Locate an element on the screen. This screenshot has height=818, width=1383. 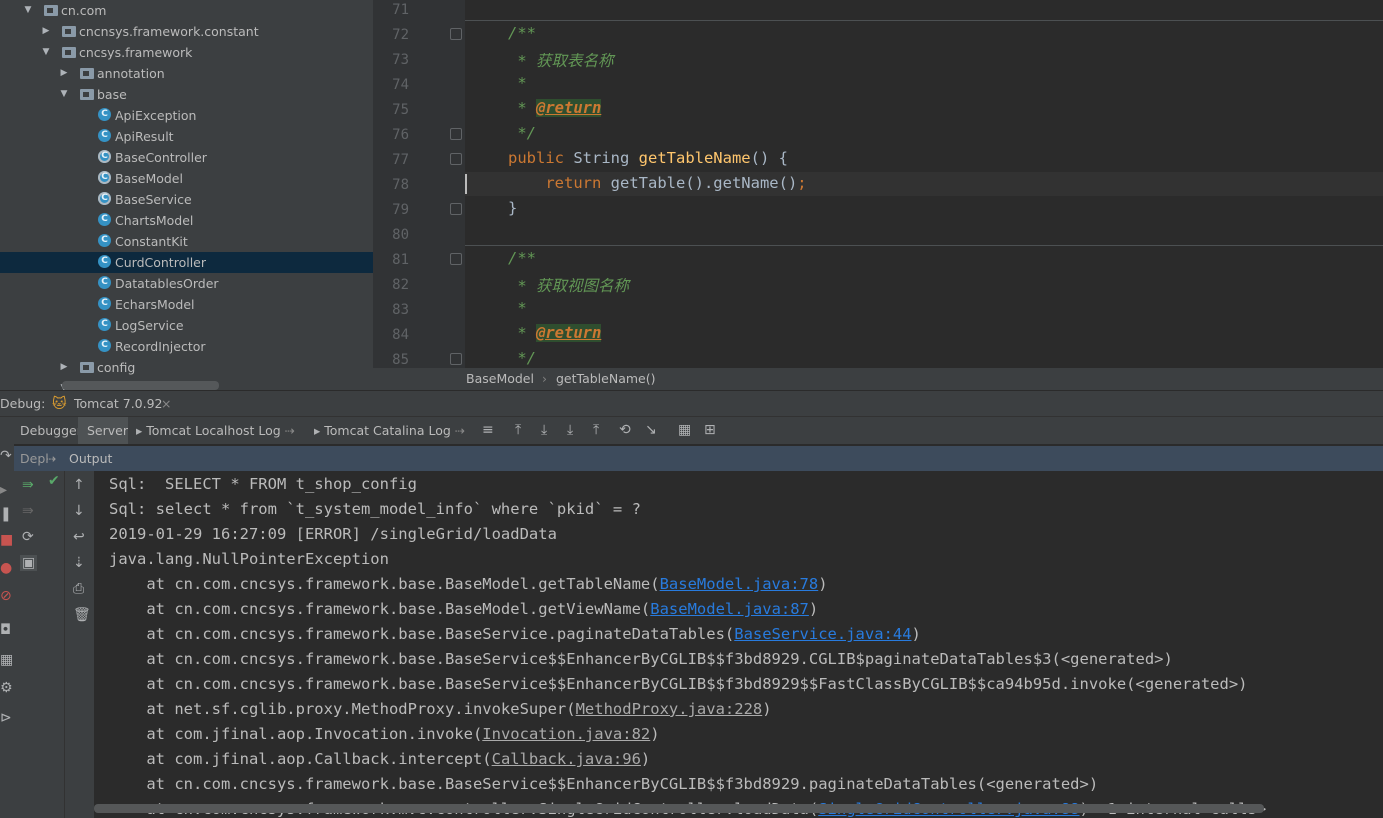
stack-frame-text: at com.jfinal.aop.Callback.intercept( is located at coordinates (300, 759).